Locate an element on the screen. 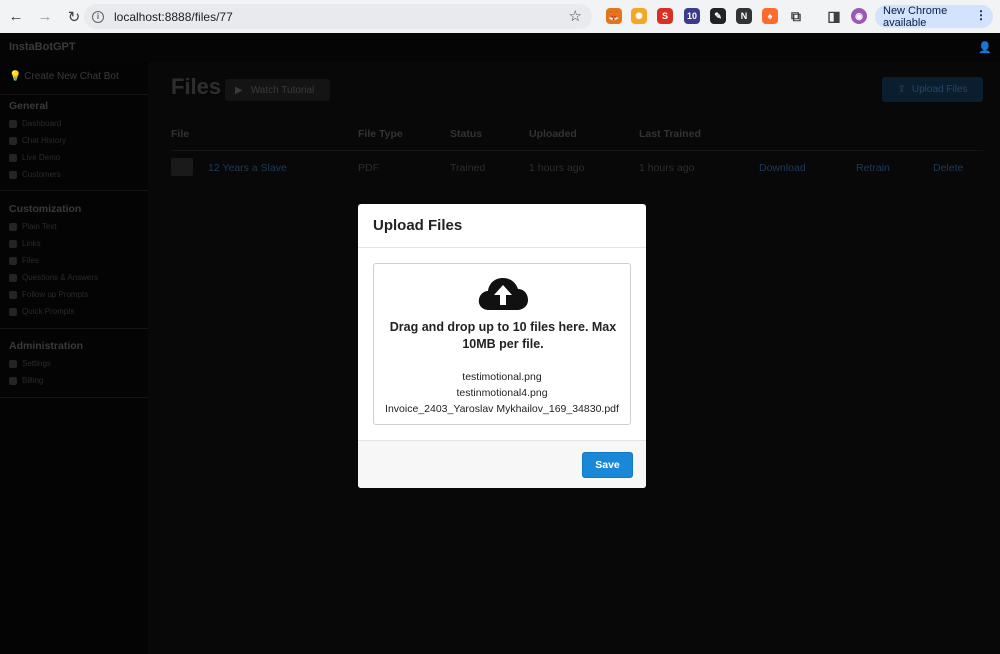  sidebar-item-label: Plain Text is located at coordinates (39, 226).